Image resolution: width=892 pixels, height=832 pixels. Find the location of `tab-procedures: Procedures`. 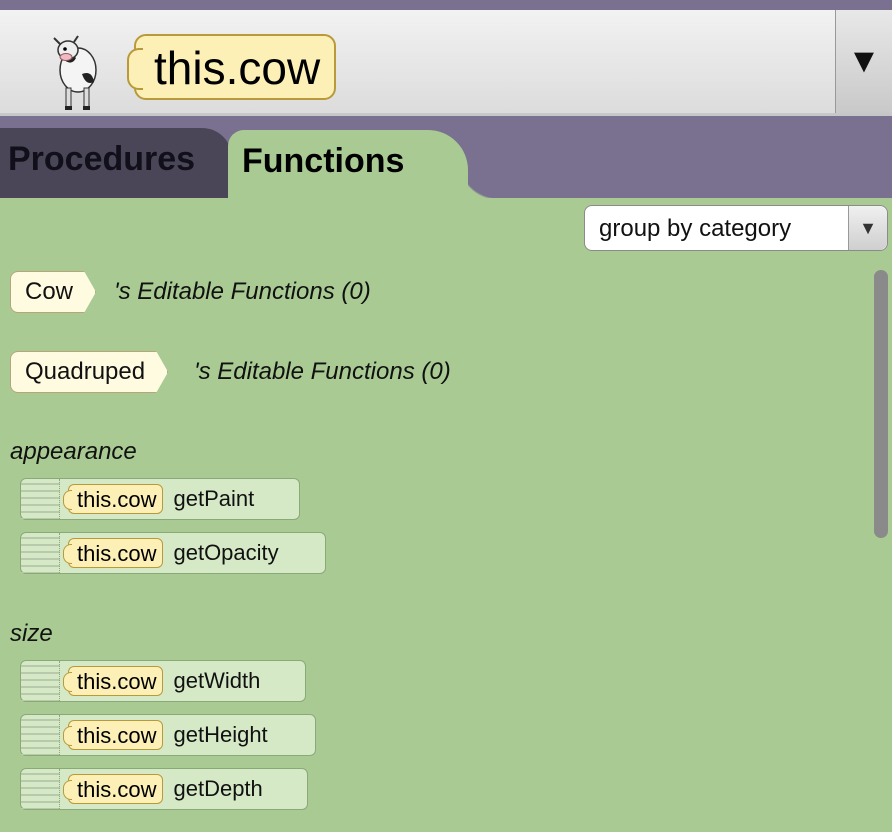

tab-procedures: Procedures is located at coordinates (116, 163).